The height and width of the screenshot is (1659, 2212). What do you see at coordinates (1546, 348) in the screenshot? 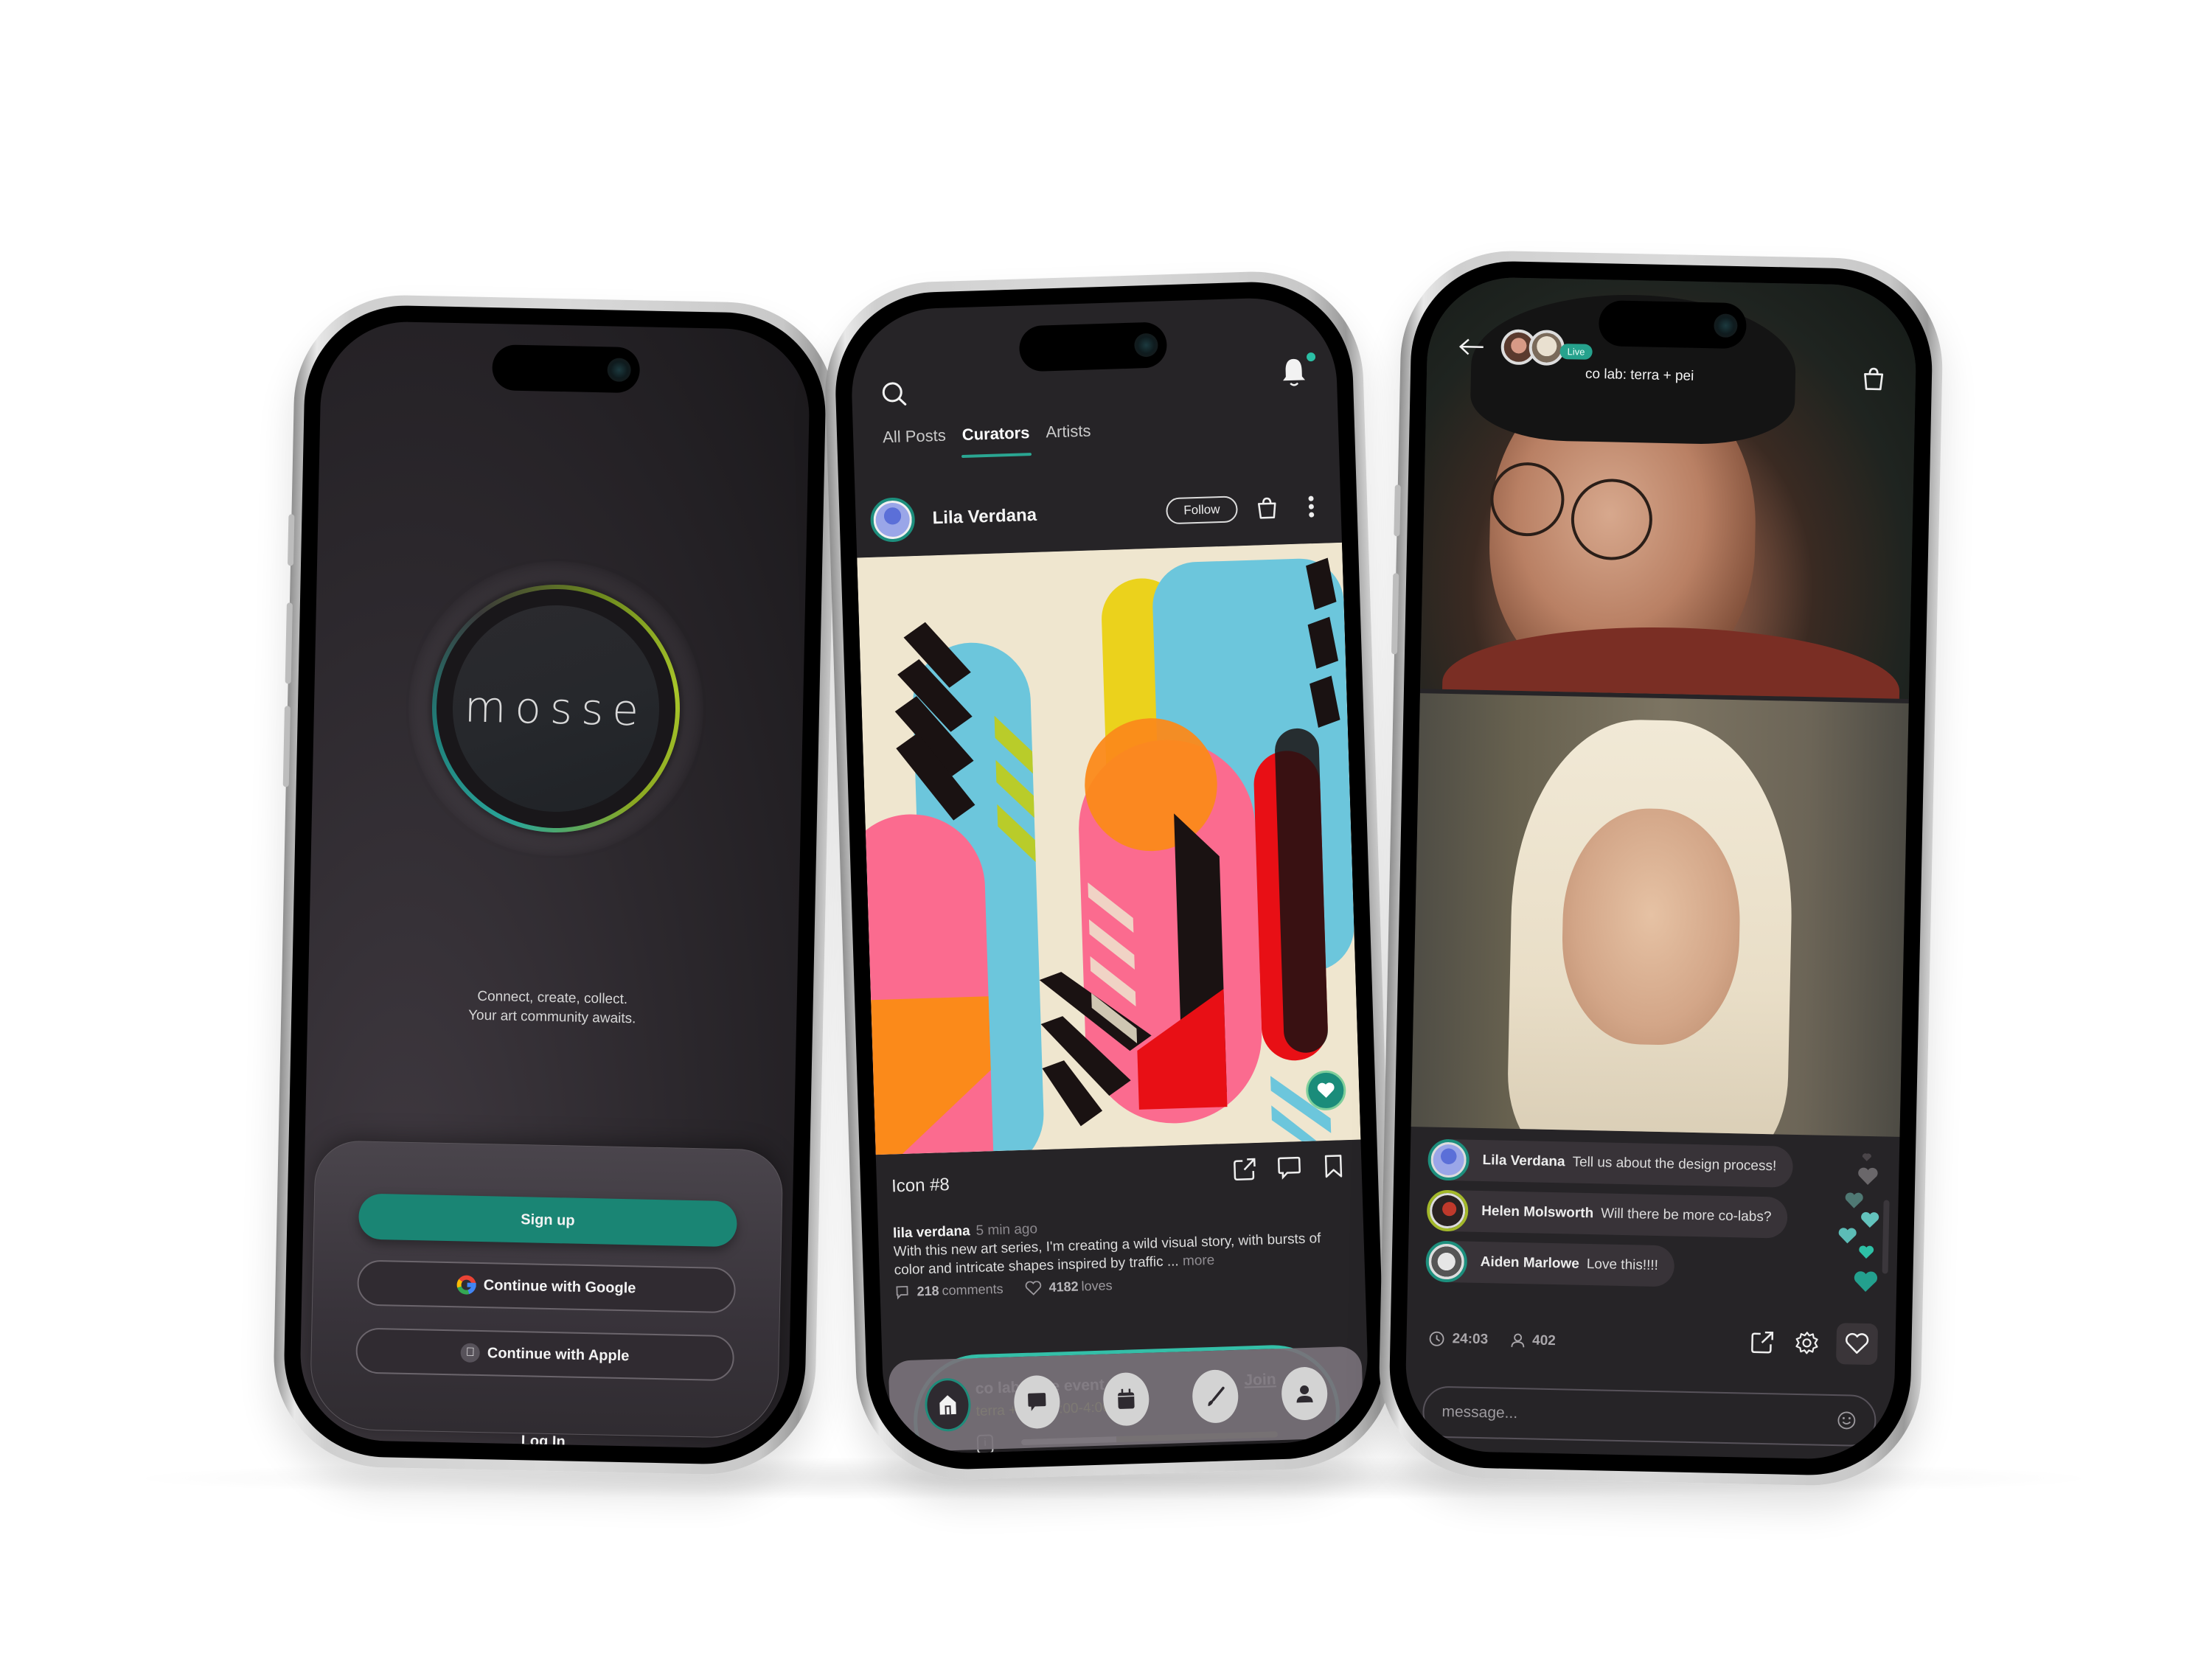
I see `host-avatar-pei` at bounding box center [1546, 348].